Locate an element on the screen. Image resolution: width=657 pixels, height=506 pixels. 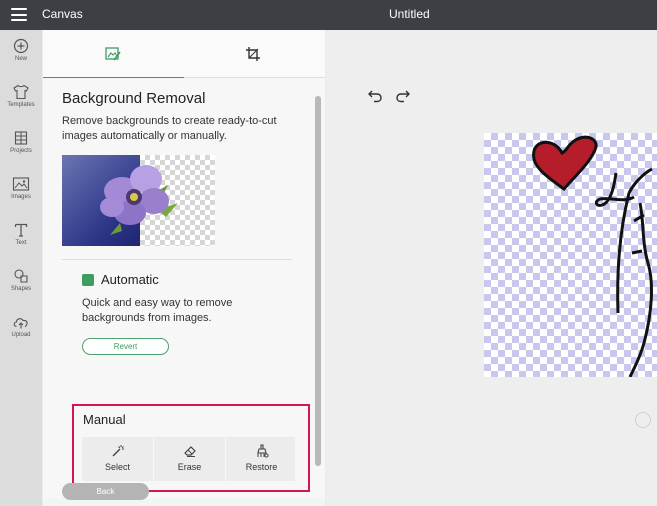
restore-tool-button: Restore is located at coordinates (261, 459).